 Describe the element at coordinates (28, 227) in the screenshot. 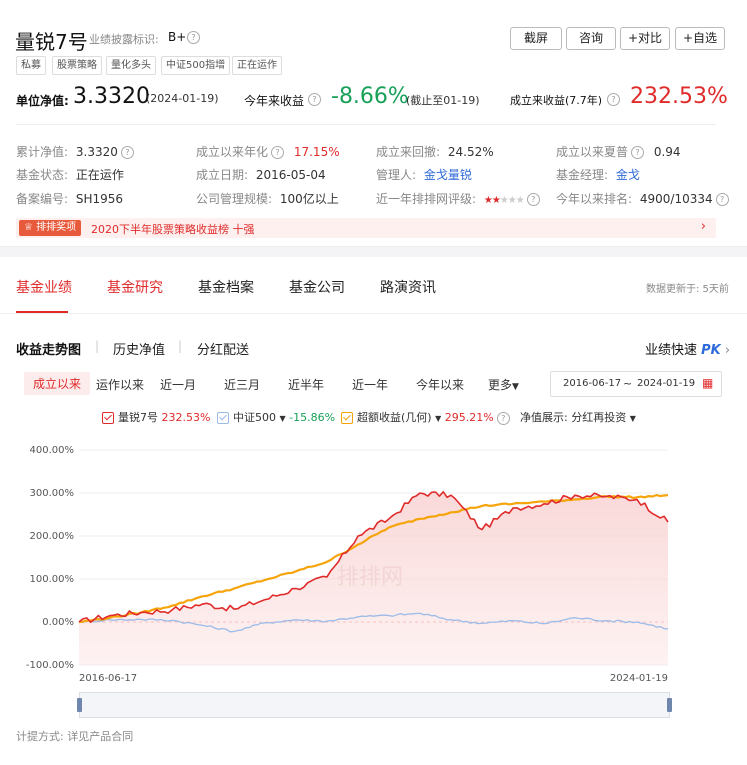

I see `trophy-icon: ♕` at that location.